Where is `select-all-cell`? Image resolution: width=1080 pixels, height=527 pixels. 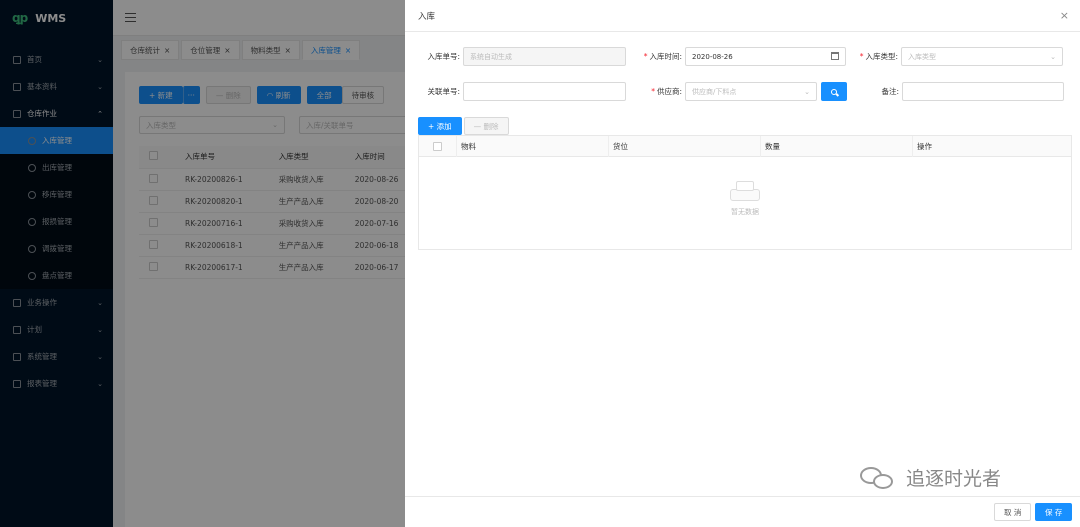
select-all-cell is located at coordinates (438, 146).